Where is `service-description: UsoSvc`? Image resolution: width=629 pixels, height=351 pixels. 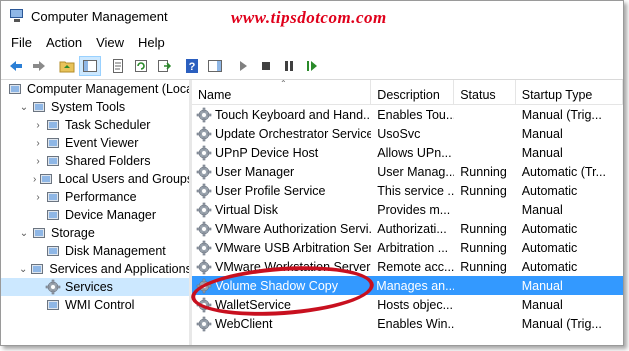 service-description: UsoSvc is located at coordinates (399, 133).